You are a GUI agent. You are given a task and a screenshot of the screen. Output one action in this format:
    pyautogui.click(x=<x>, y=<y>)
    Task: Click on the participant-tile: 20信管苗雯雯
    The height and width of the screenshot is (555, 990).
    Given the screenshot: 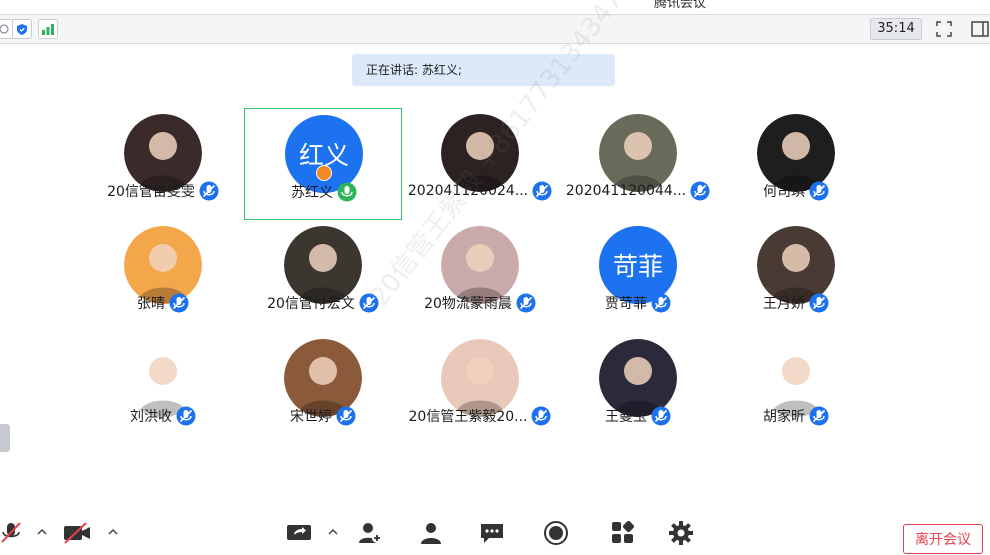 What is the action you would take?
    pyautogui.click(x=163, y=164)
    